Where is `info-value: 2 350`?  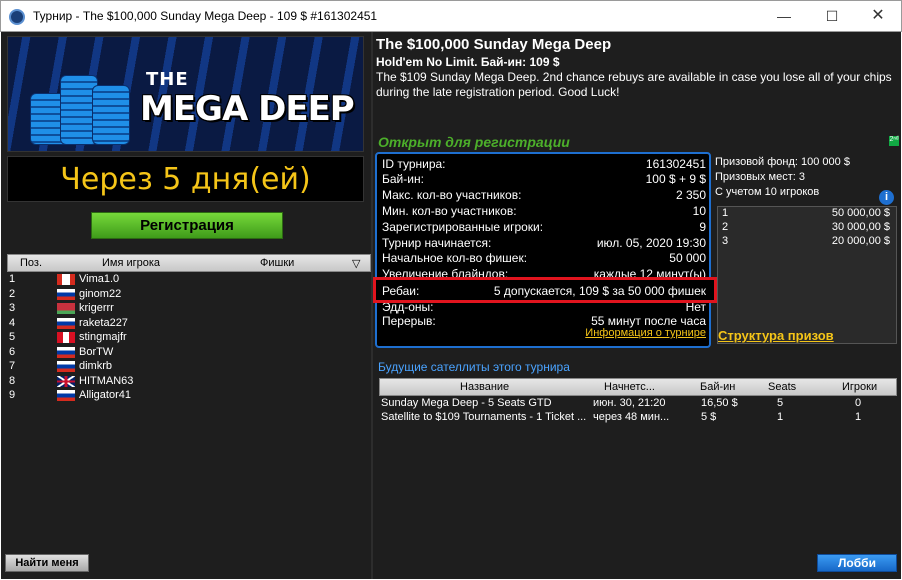 info-value: 2 350 is located at coordinates (690, 195).